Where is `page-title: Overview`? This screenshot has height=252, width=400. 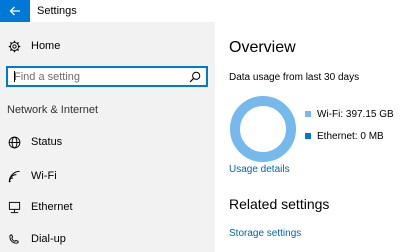
page-title: Overview is located at coordinates (262, 47).